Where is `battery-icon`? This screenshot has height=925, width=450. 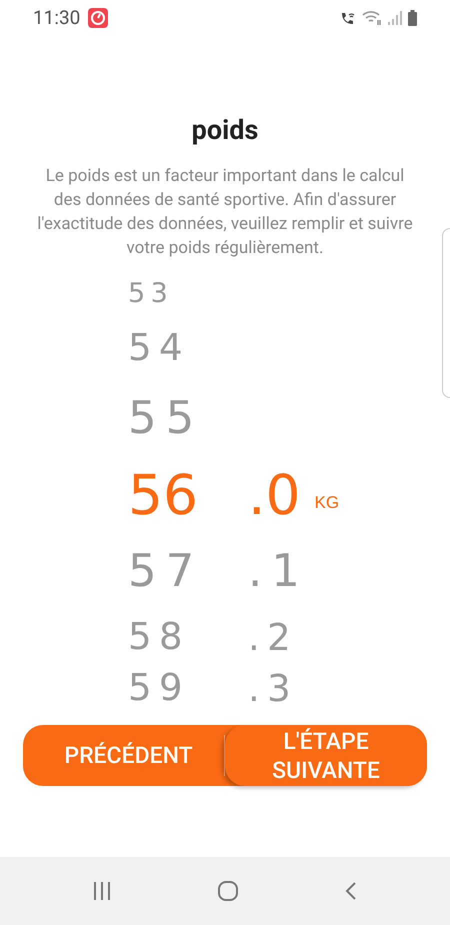 battery-icon is located at coordinates (412, 18).